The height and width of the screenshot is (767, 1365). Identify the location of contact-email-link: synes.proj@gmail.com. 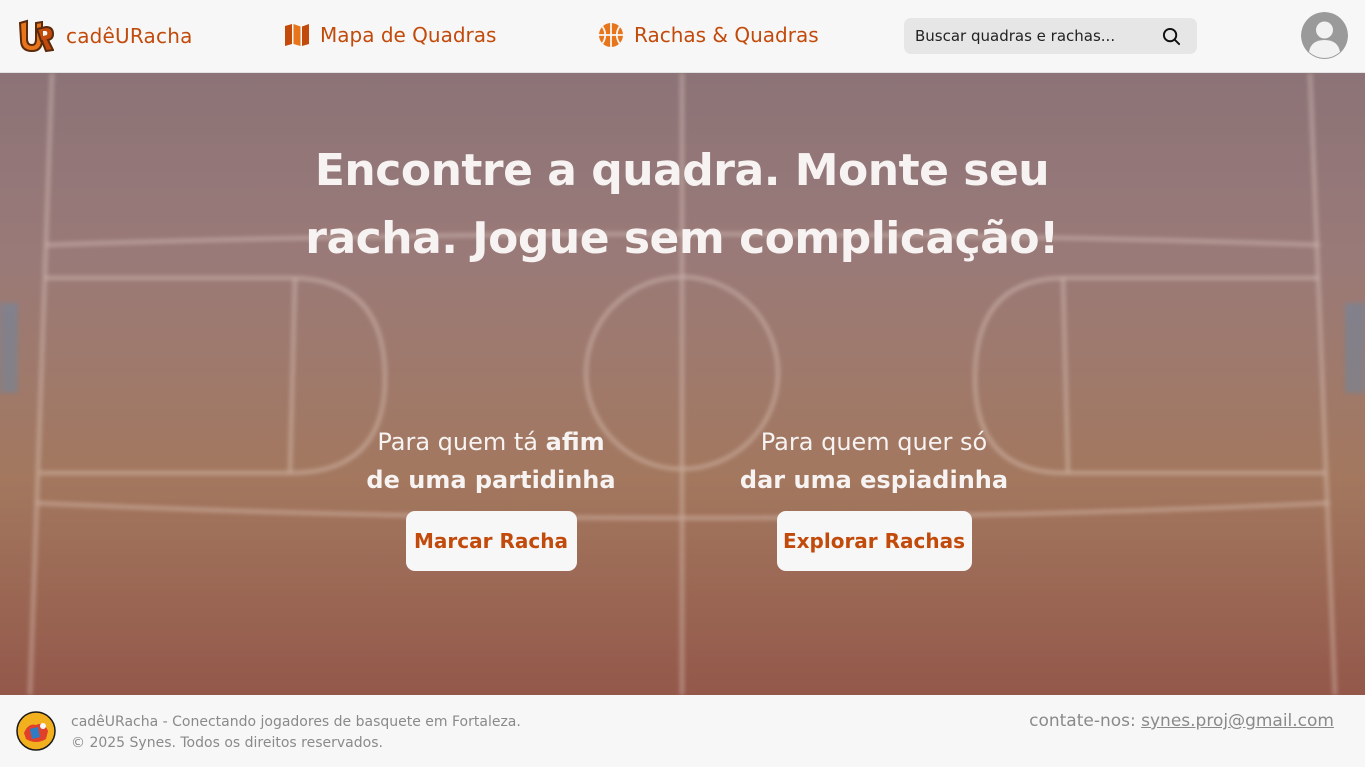
(1237, 721).